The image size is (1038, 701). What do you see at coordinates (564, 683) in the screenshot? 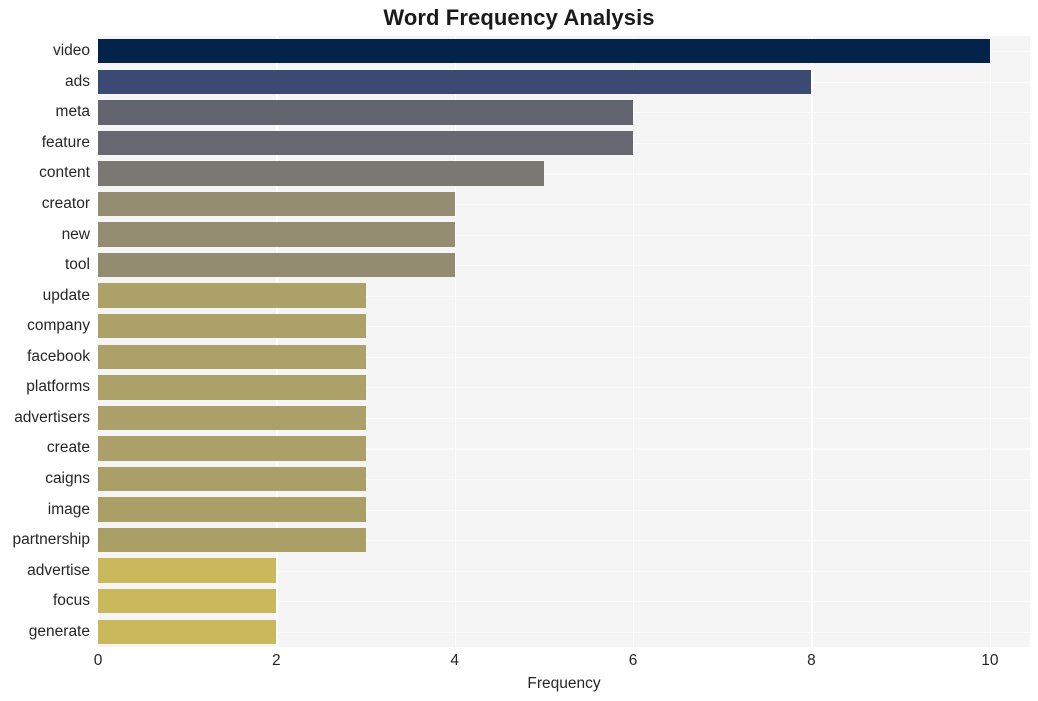
I see `x-axis-label: Frequency` at bounding box center [564, 683].